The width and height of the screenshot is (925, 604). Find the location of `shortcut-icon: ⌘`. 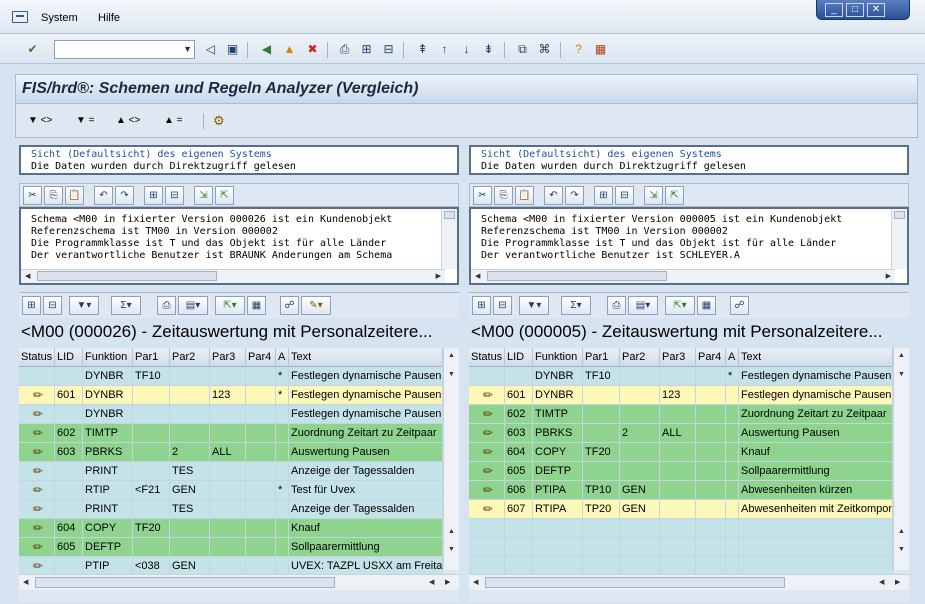

shortcut-icon: ⌘ is located at coordinates (544, 49).